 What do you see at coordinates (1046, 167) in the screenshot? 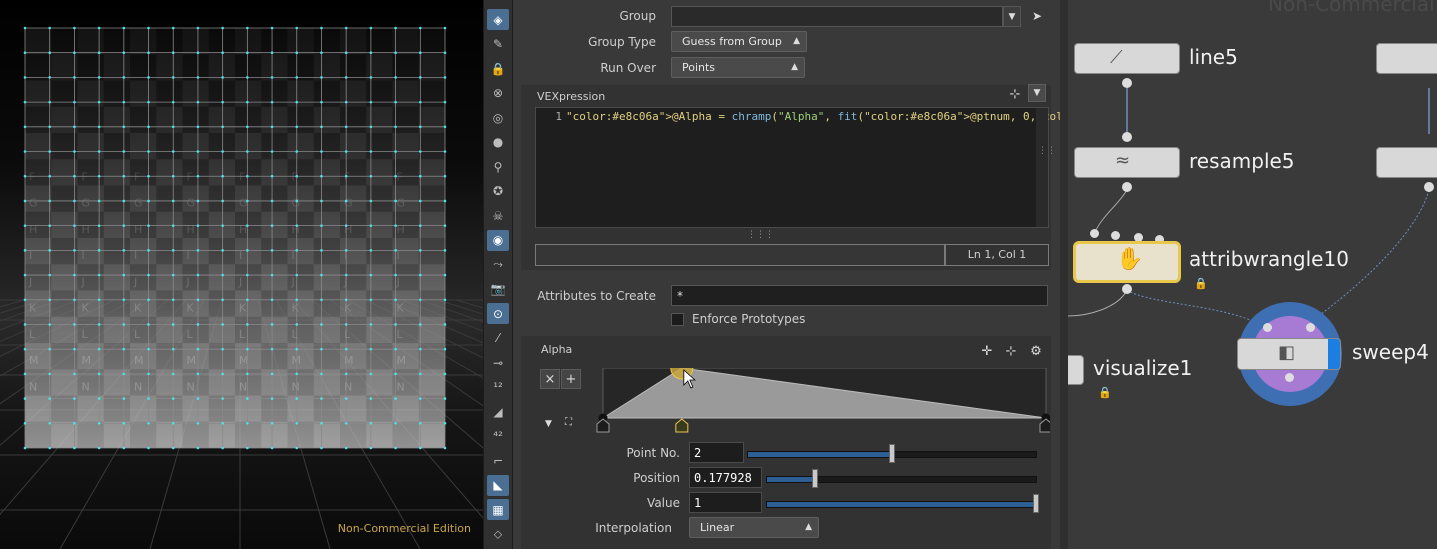
I see `vex-scrollbar: ⋮⋮` at bounding box center [1046, 167].